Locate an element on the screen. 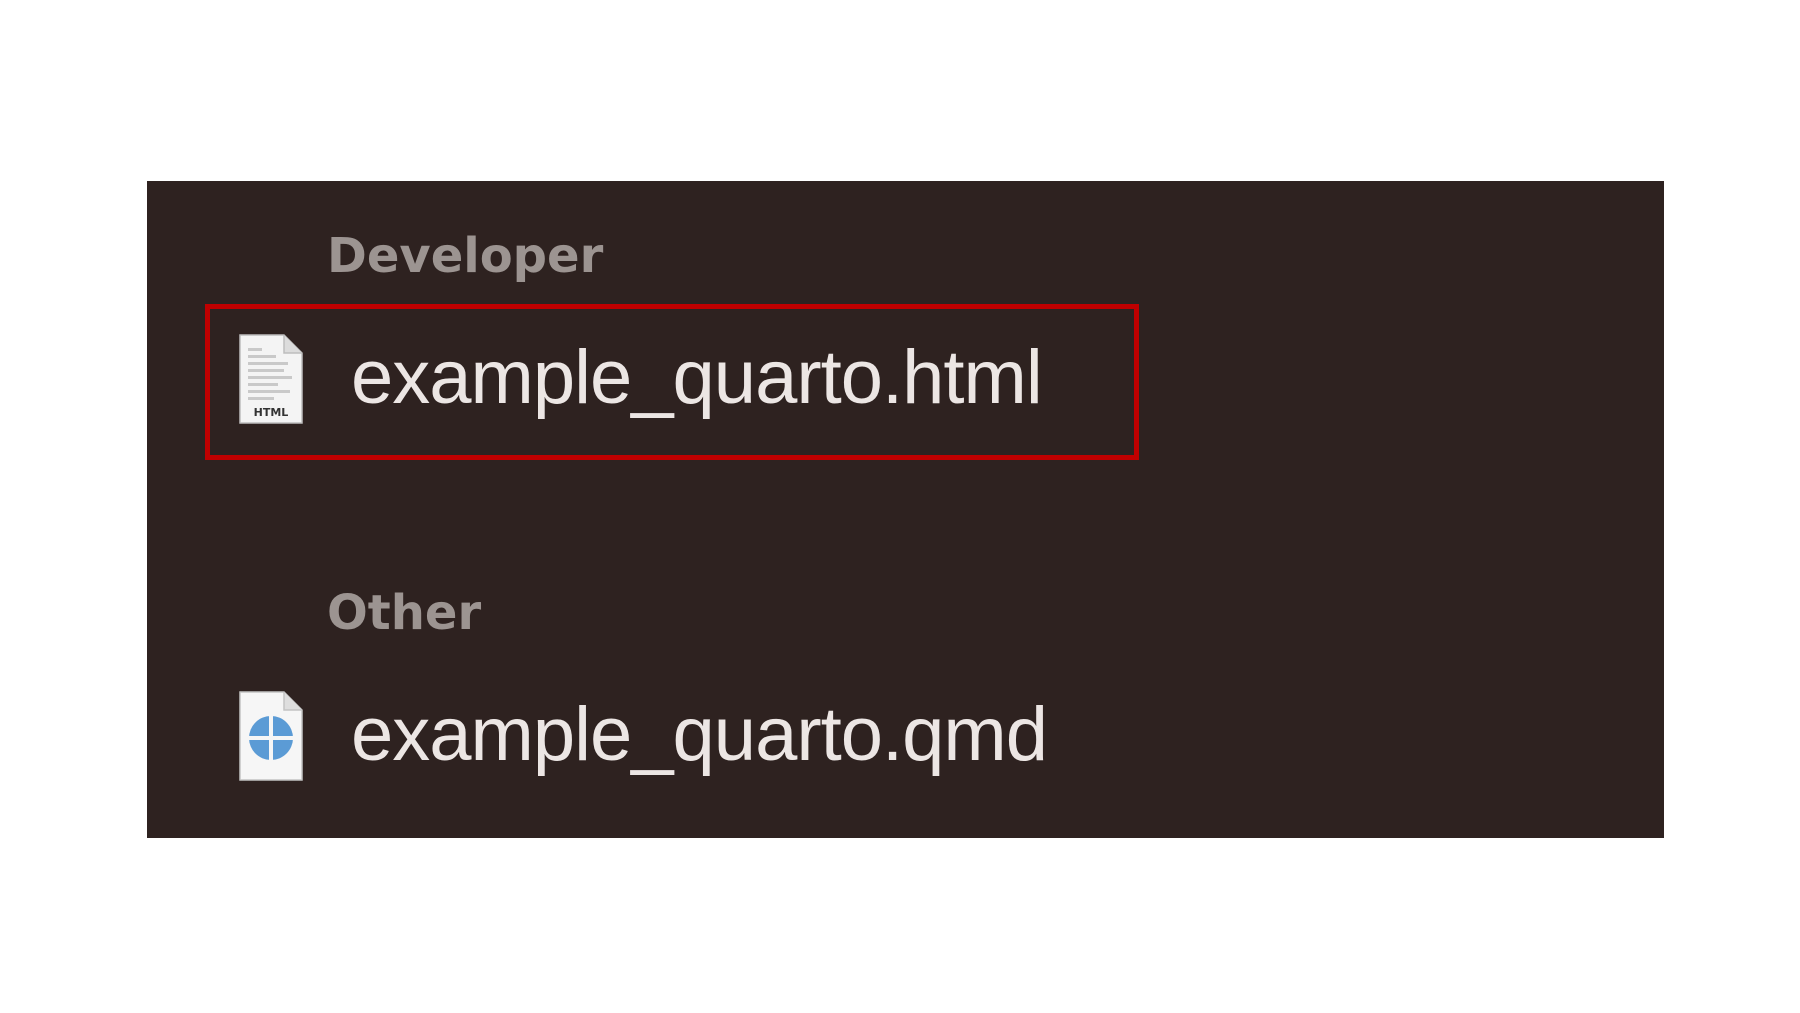  quarto-file-icon is located at coordinates (271, 736).